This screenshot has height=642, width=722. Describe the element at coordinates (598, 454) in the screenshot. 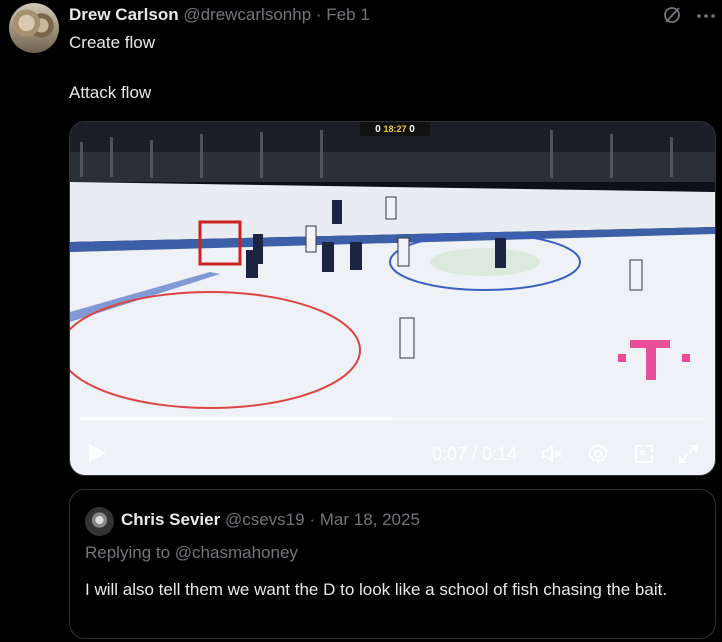

I see `settings-icon` at that location.